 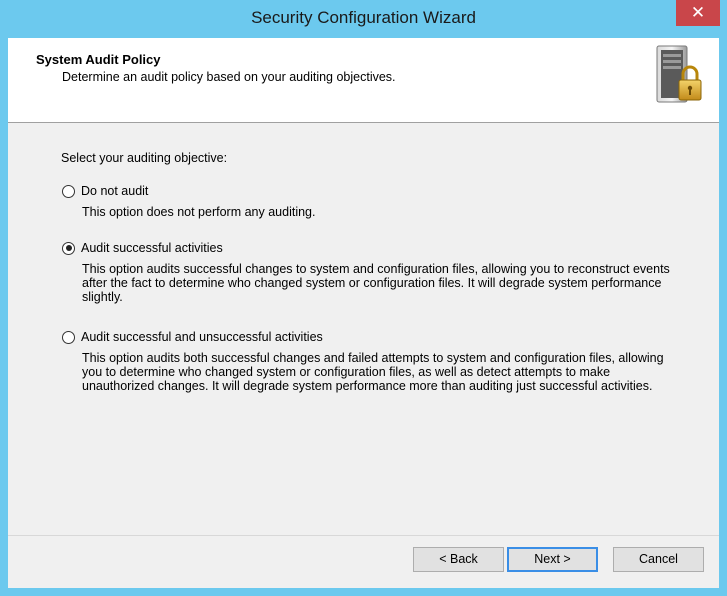 What do you see at coordinates (144, 158) in the screenshot?
I see `auditing-objective-prompt: Select your auditing objective:` at bounding box center [144, 158].